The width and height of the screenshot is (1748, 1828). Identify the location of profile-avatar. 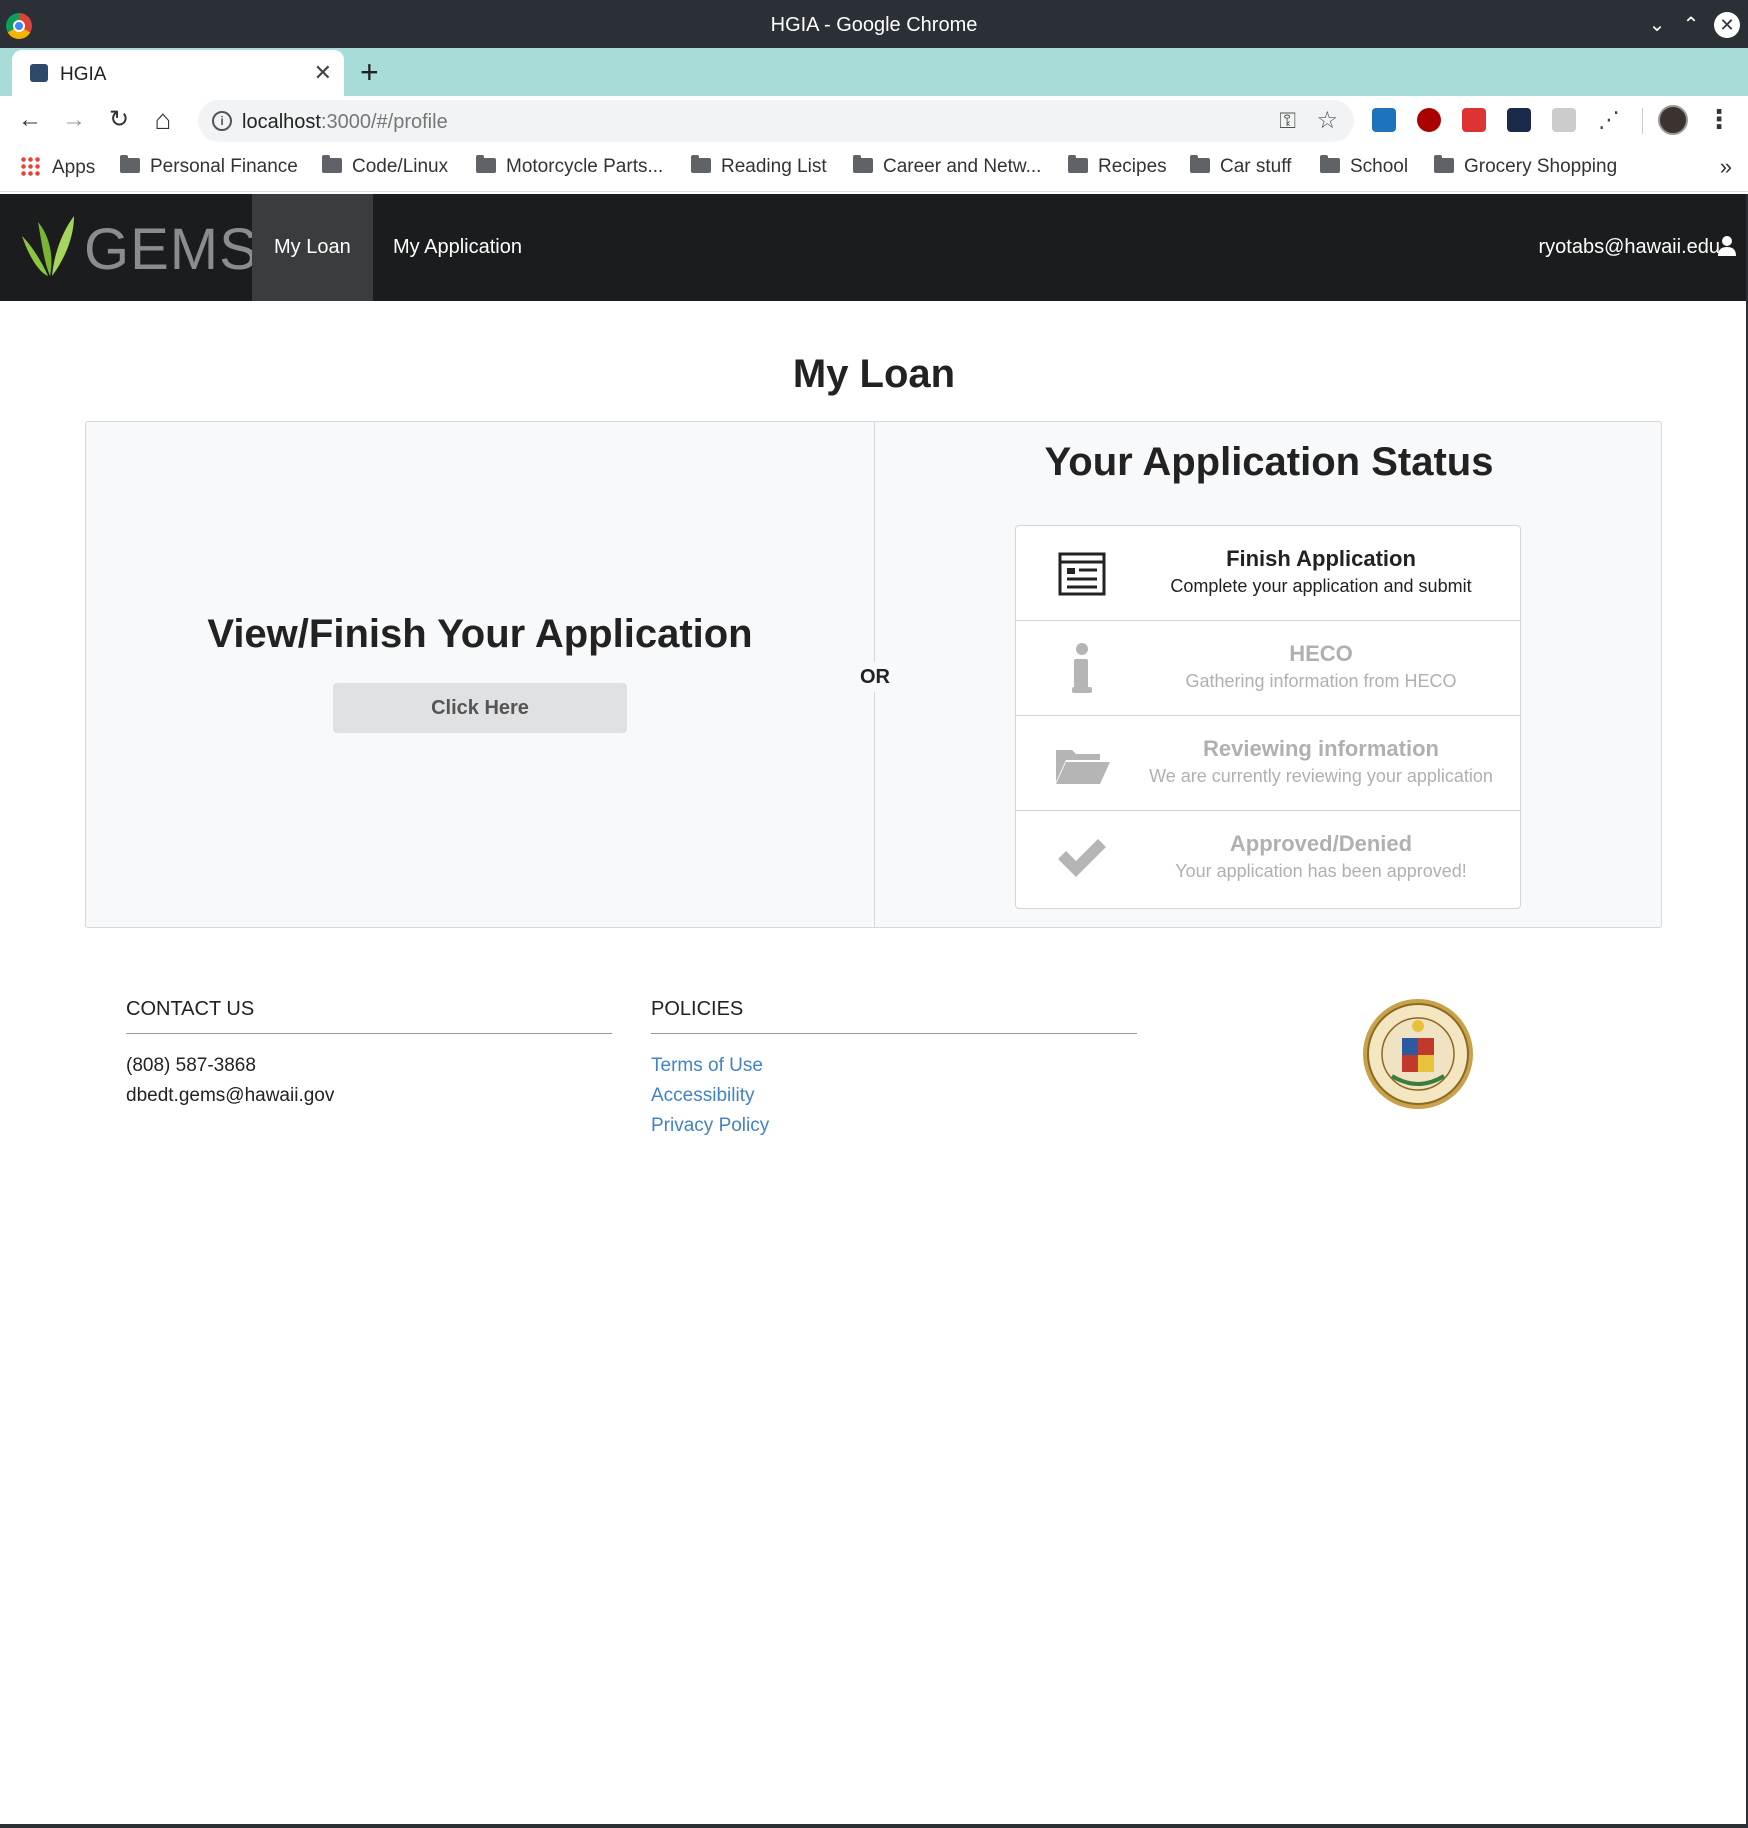
(1673, 120).